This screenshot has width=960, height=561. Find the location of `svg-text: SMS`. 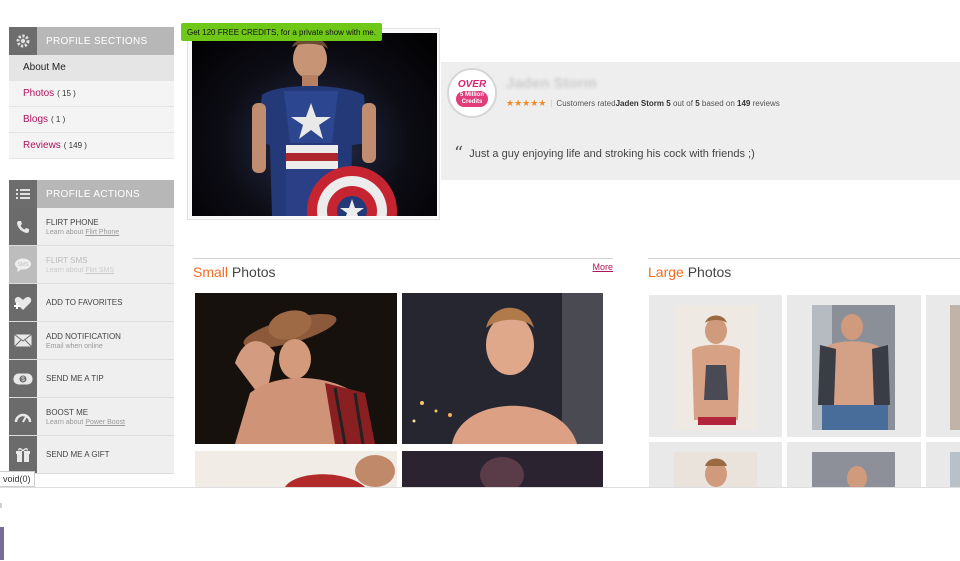

svg-text: SMS is located at coordinates (24, 265).